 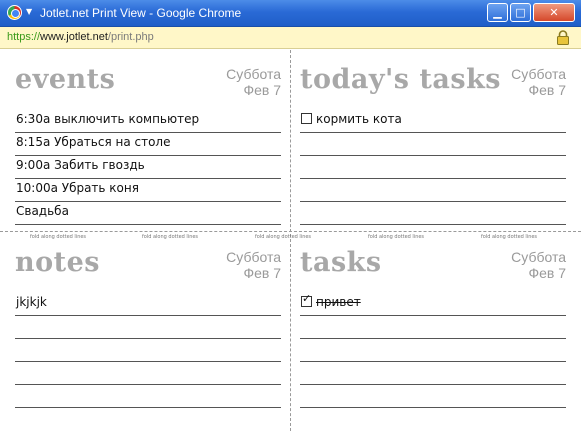 What do you see at coordinates (338, 302) in the screenshot?
I see `task-text: привет` at bounding box center [338, 302].